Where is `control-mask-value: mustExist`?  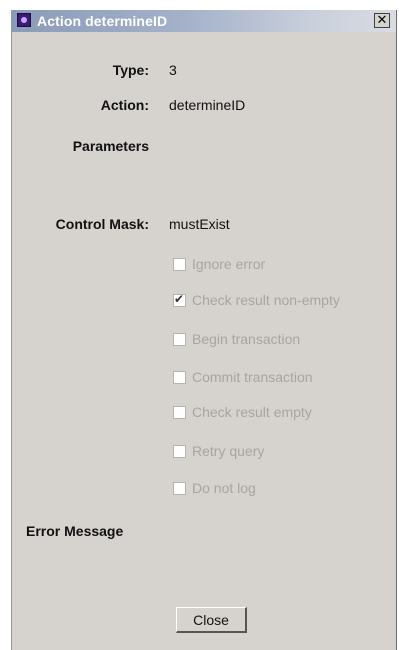
control-mask-value: mustExist is located at coordinates (199, 224).